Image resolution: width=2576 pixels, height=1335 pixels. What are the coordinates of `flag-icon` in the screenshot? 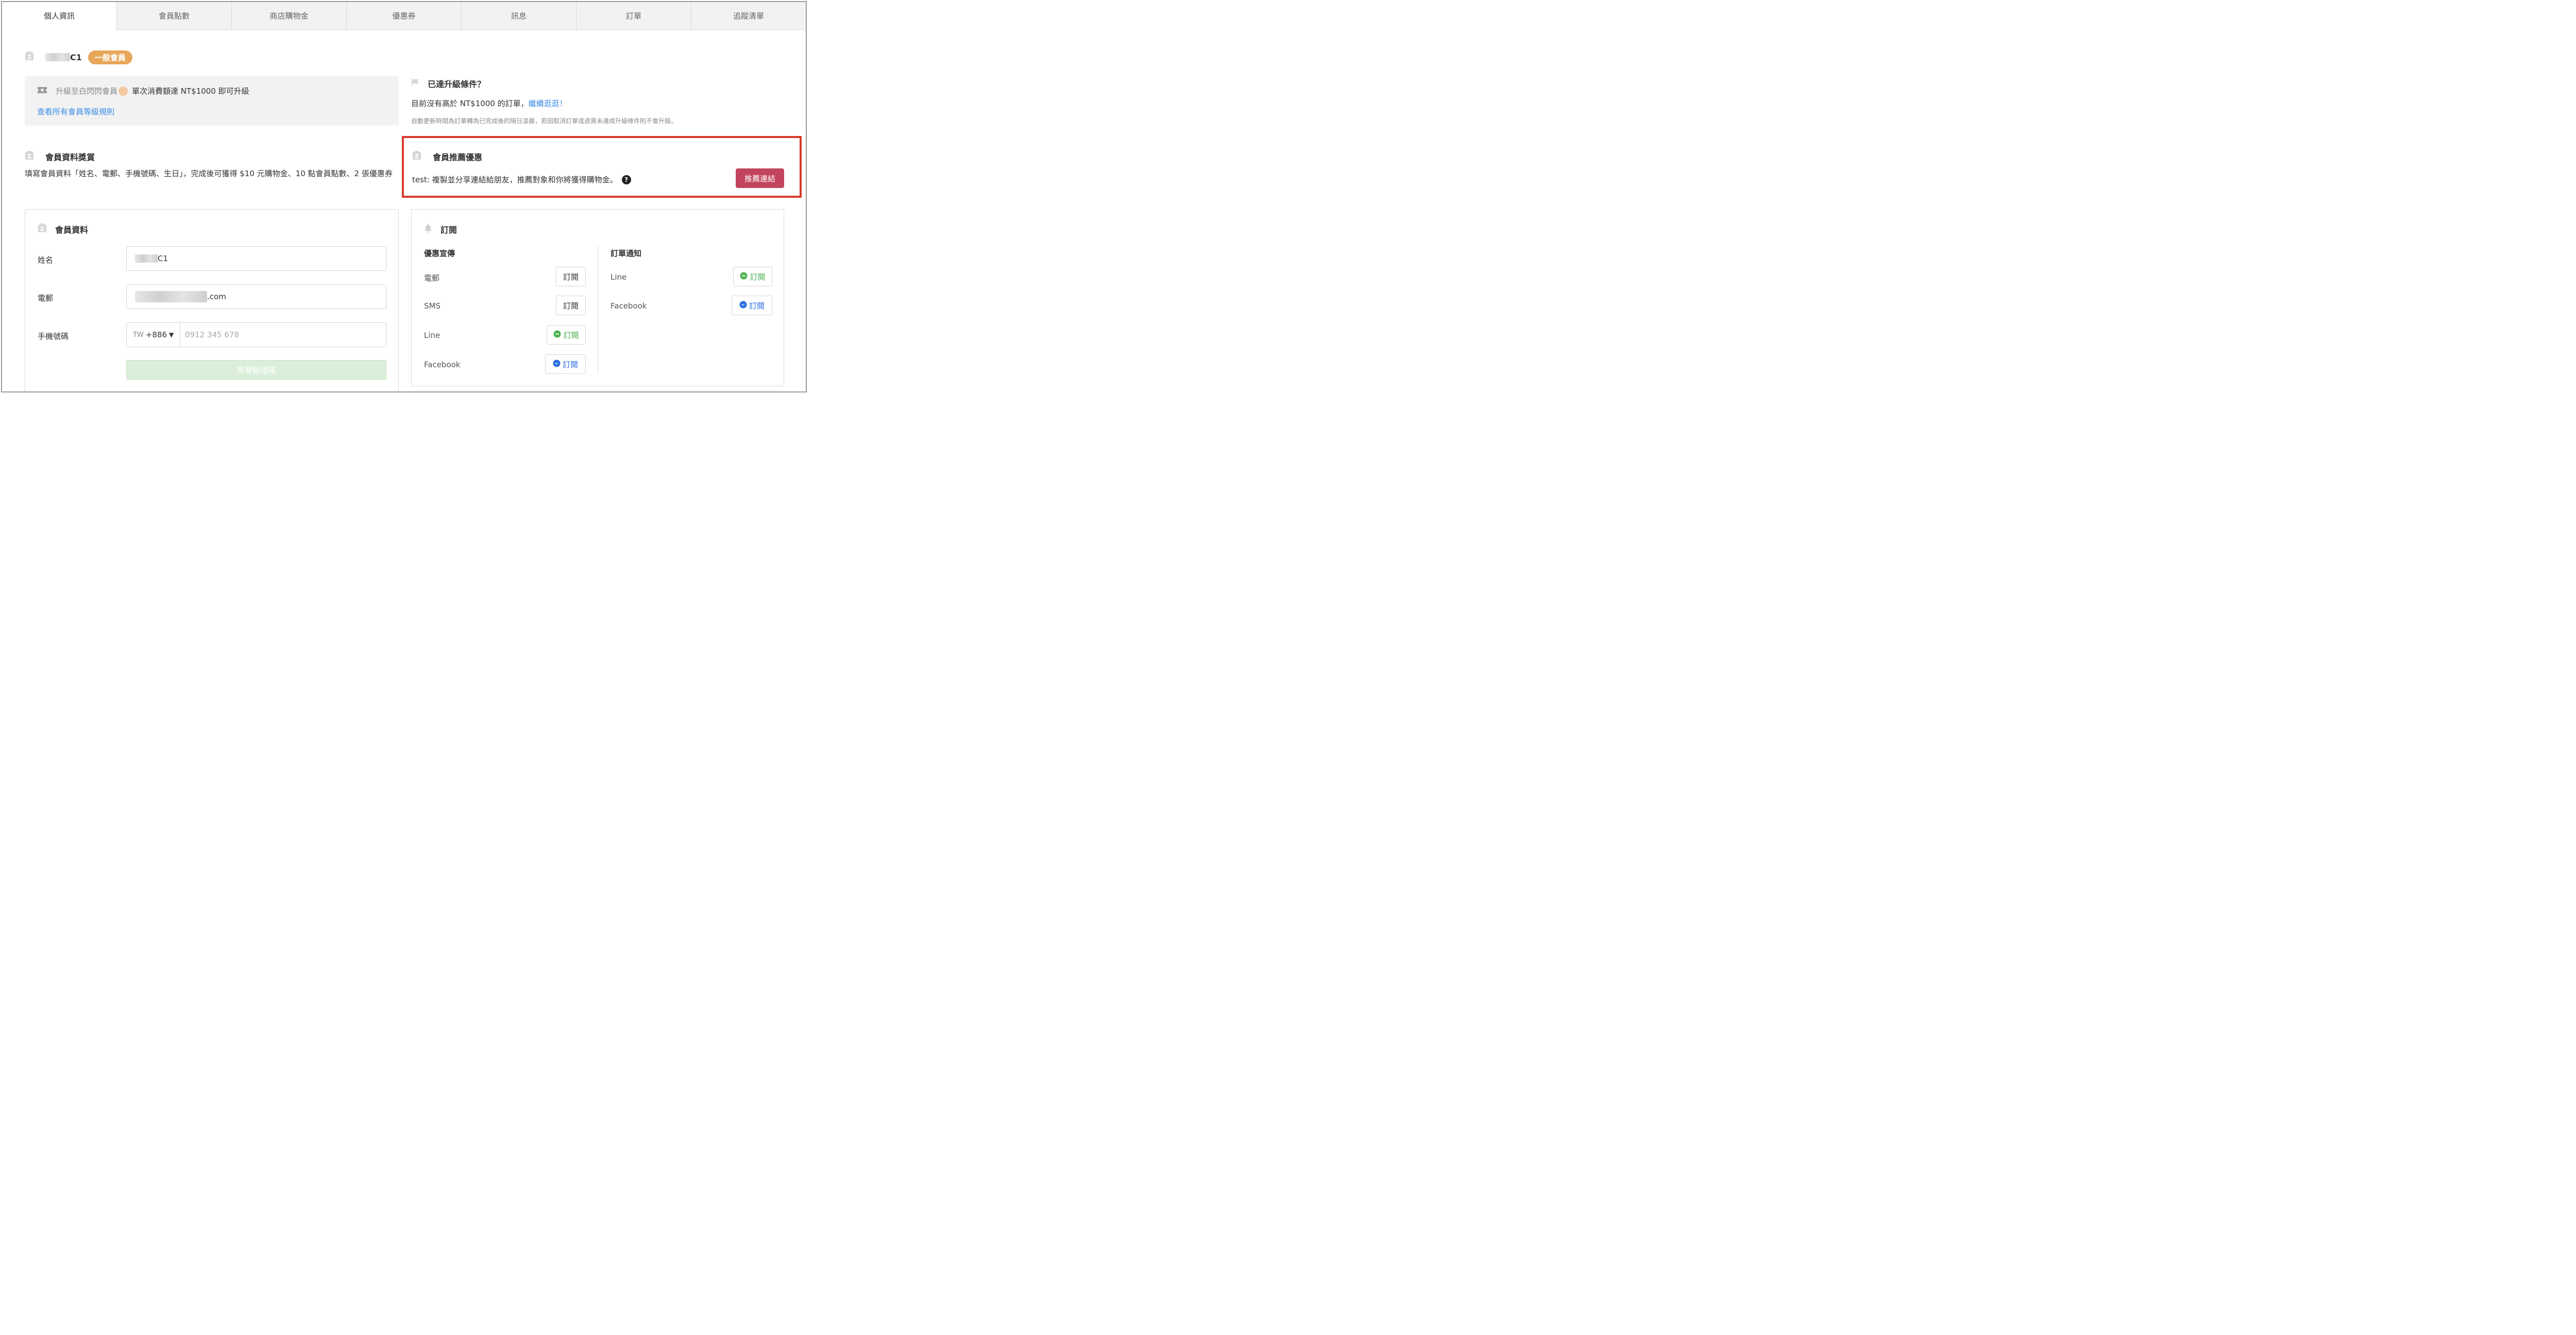 It's located at (415, 83).